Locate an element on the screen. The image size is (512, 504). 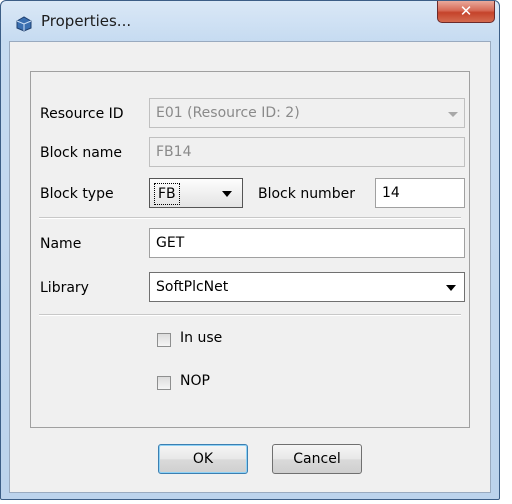
resource-id-value: E01 (Resource ID: 2) is located at coordinates (228, 113).